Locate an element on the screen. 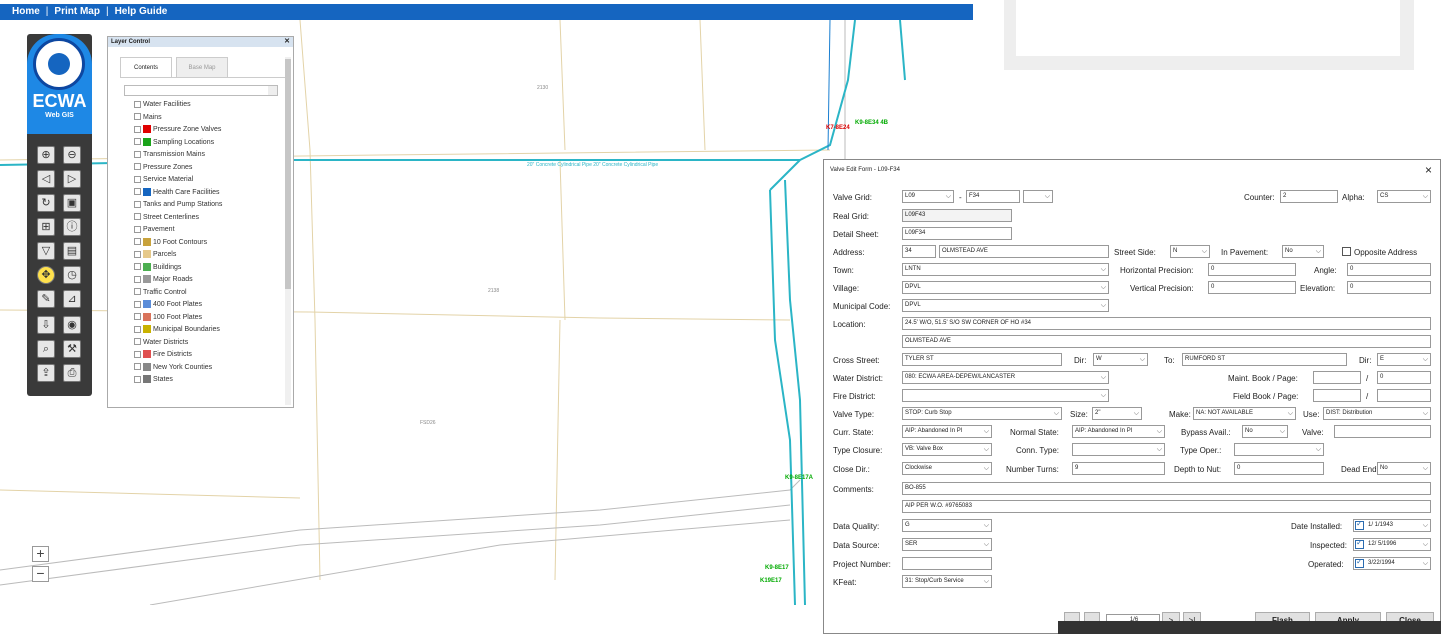 The image size is (1441, 634). vertical-precision-field: 0 is located at coordinates (1252, 287).